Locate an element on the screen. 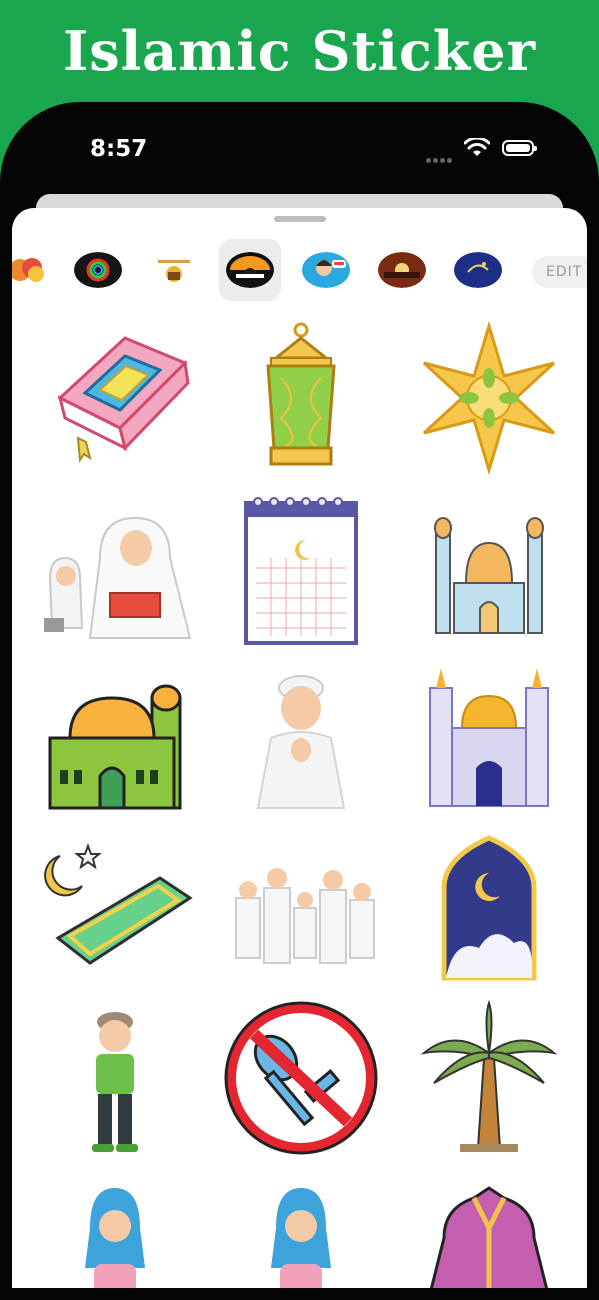  pack-ring is located at coordinates (98, 270).